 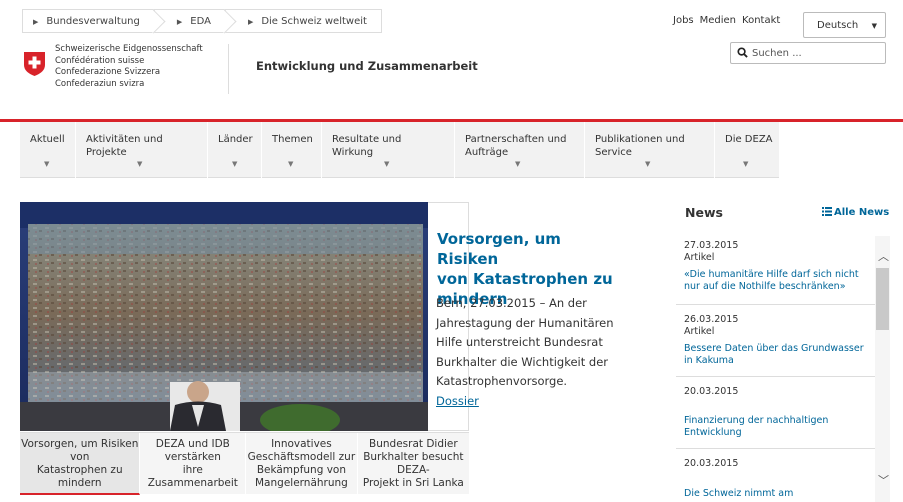 I want to click on nav-item-die-deza: Die DEZA ▼, so click(x=747, y=150).